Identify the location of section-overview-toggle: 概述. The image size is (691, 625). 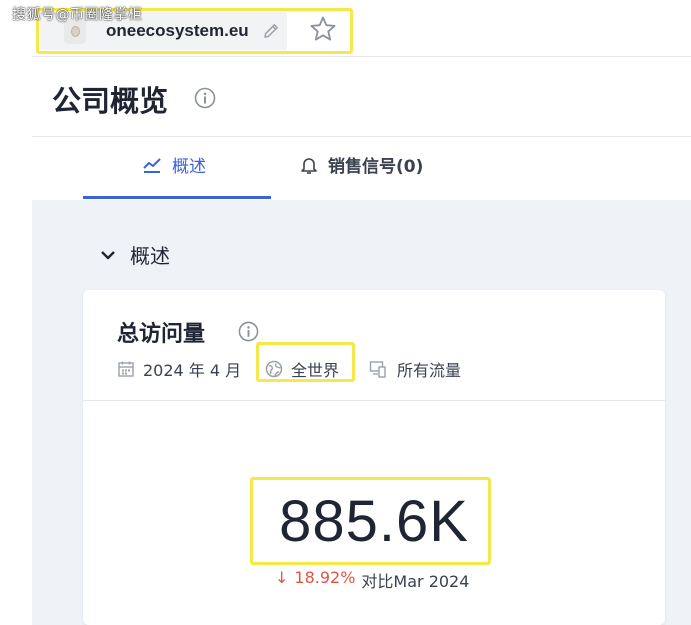
(135, 254).